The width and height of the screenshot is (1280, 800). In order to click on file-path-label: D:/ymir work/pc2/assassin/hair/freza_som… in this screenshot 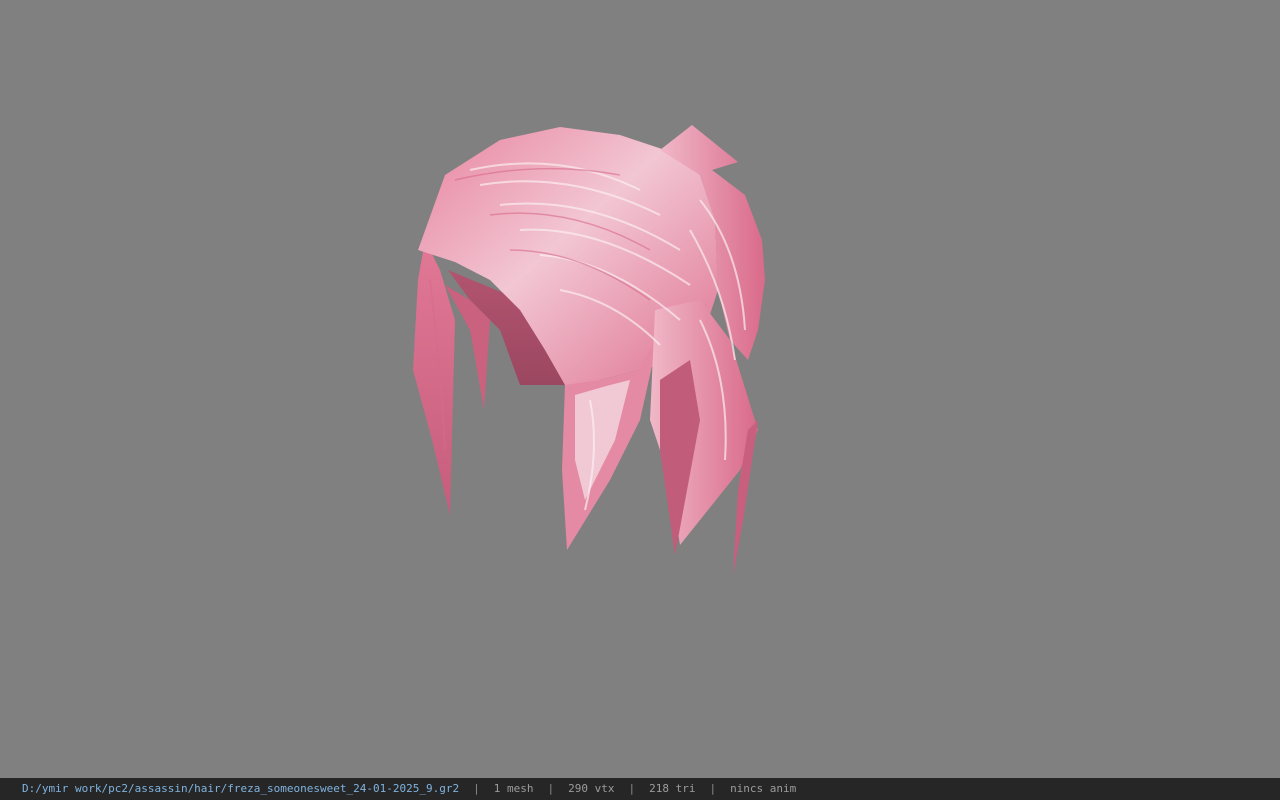, I will do `click(241, 788)`.